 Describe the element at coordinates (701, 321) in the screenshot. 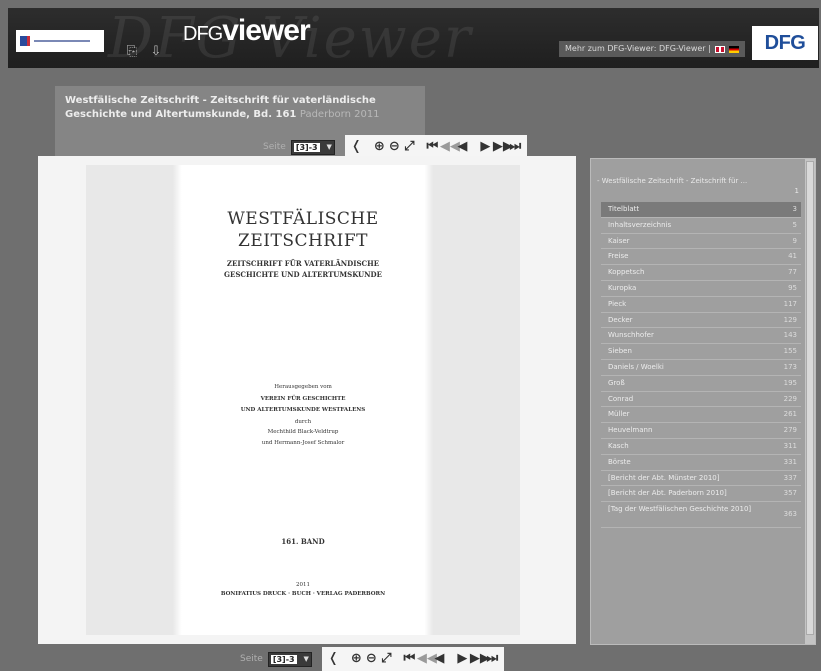

I see `toc-item: Decker 129` at that location.